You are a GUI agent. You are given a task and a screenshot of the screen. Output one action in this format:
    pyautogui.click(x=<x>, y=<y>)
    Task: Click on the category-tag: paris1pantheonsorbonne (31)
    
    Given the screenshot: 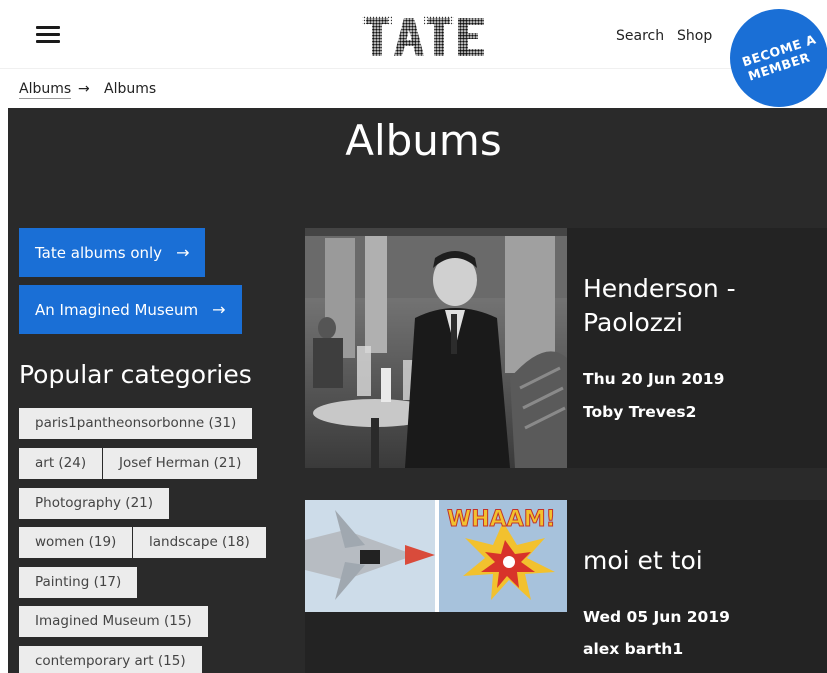 What is the action you would take?
    pyautogui.click(x=136, y=423)
    